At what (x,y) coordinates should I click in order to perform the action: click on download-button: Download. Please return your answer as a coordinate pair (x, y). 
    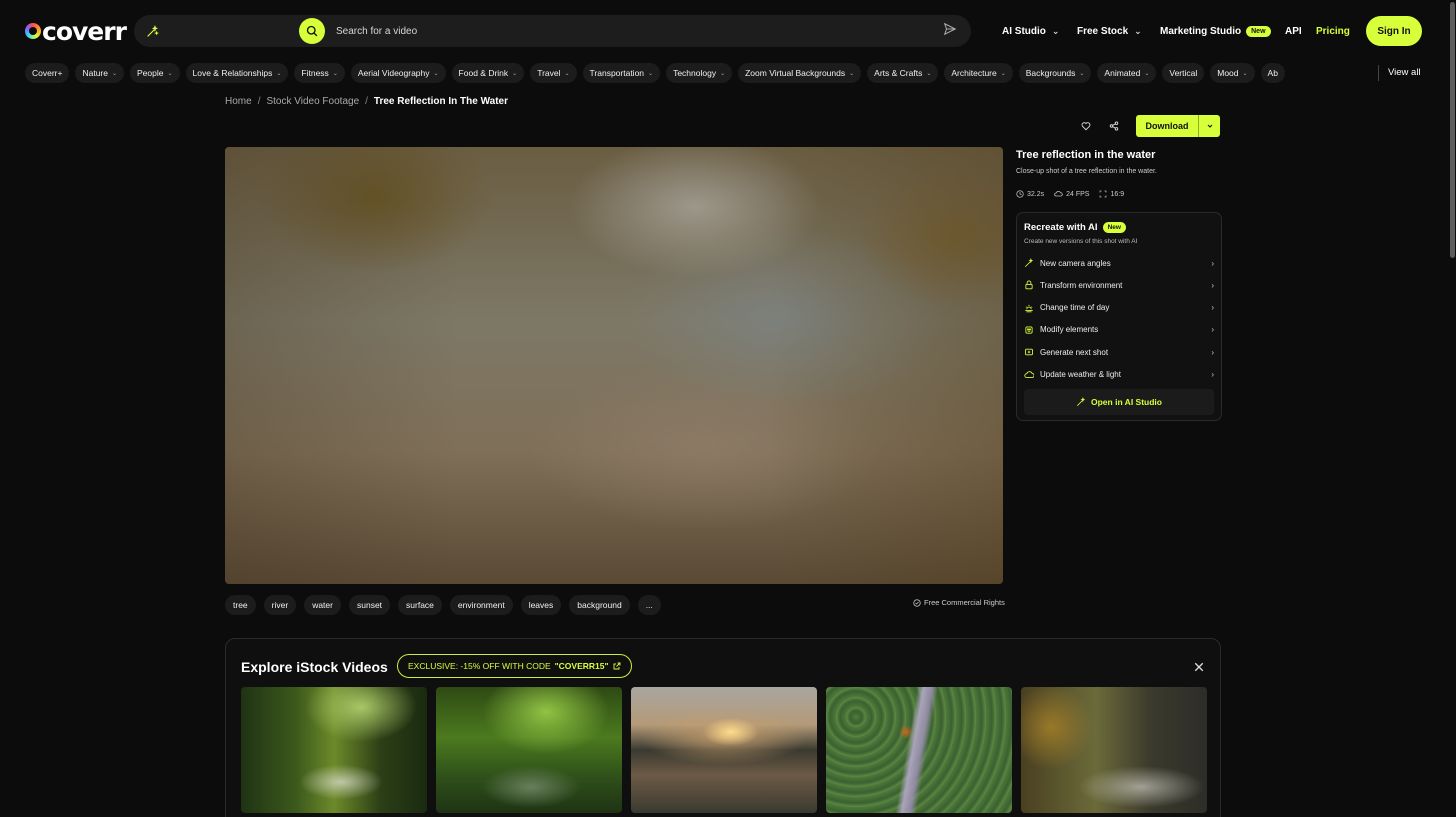
    Looking at the image, I should click on (1167, 126).